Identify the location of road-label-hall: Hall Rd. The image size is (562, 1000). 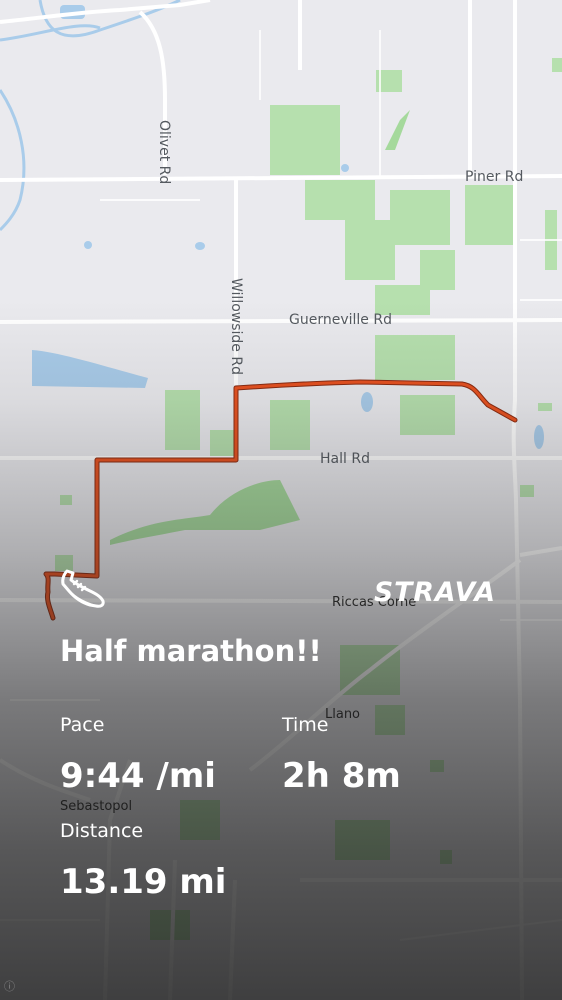
(345, 459).